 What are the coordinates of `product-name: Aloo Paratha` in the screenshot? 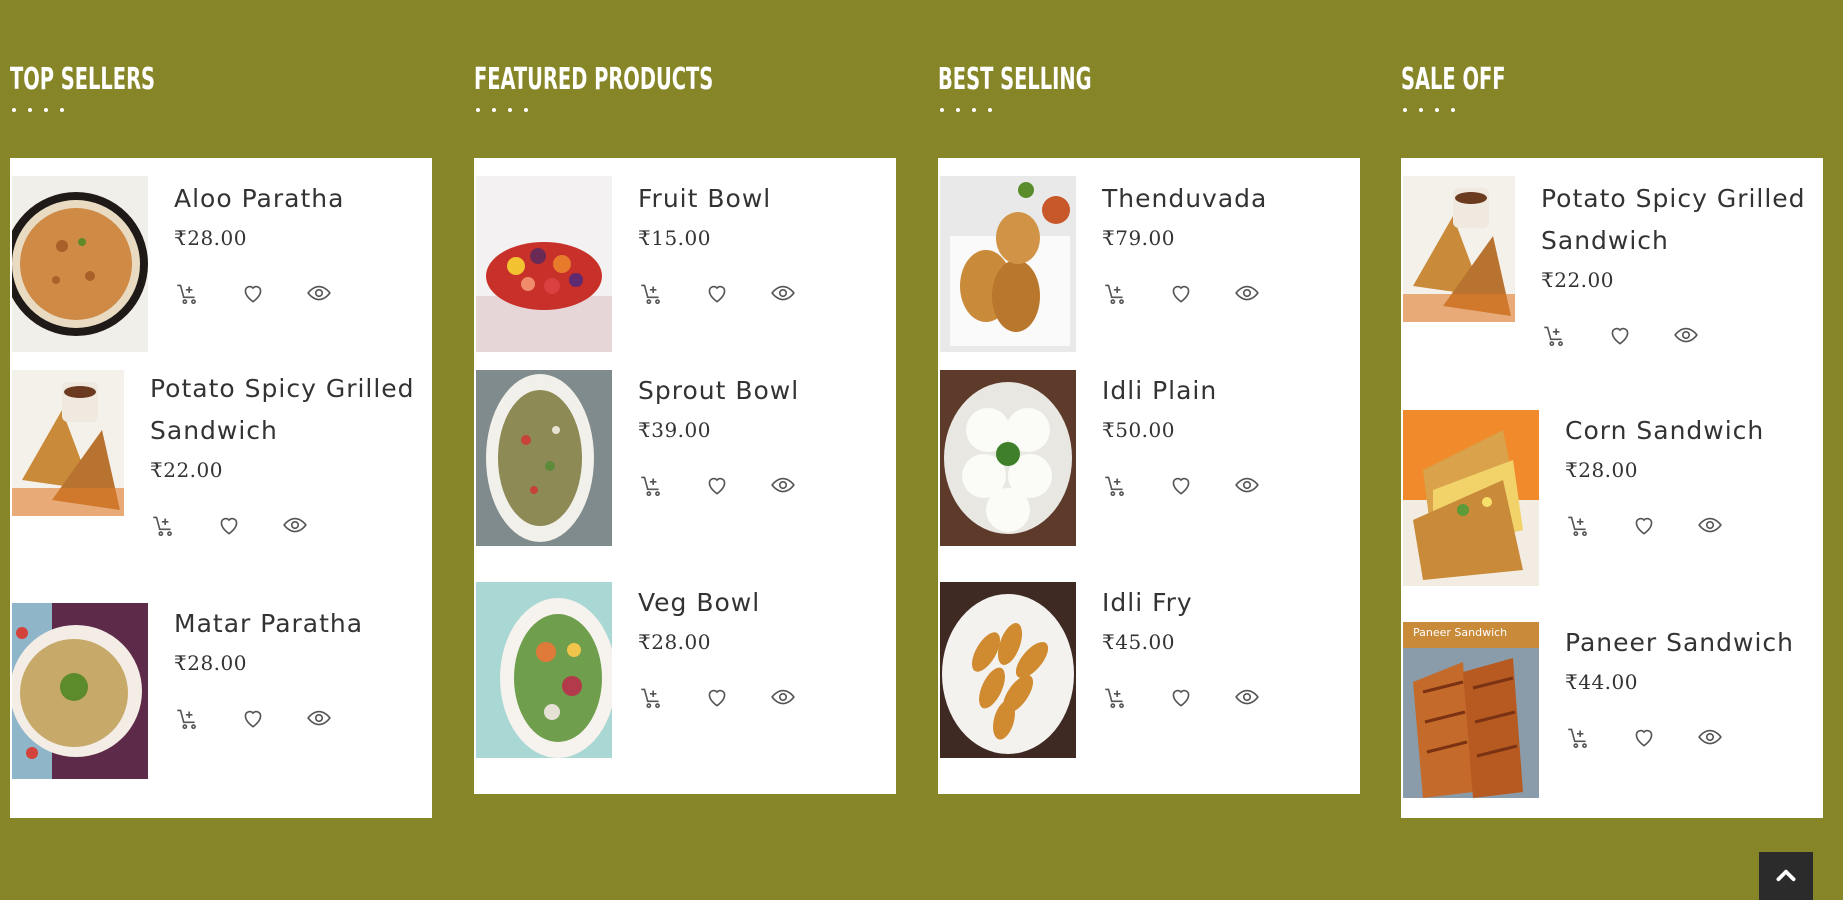 It's located at (259, 199).